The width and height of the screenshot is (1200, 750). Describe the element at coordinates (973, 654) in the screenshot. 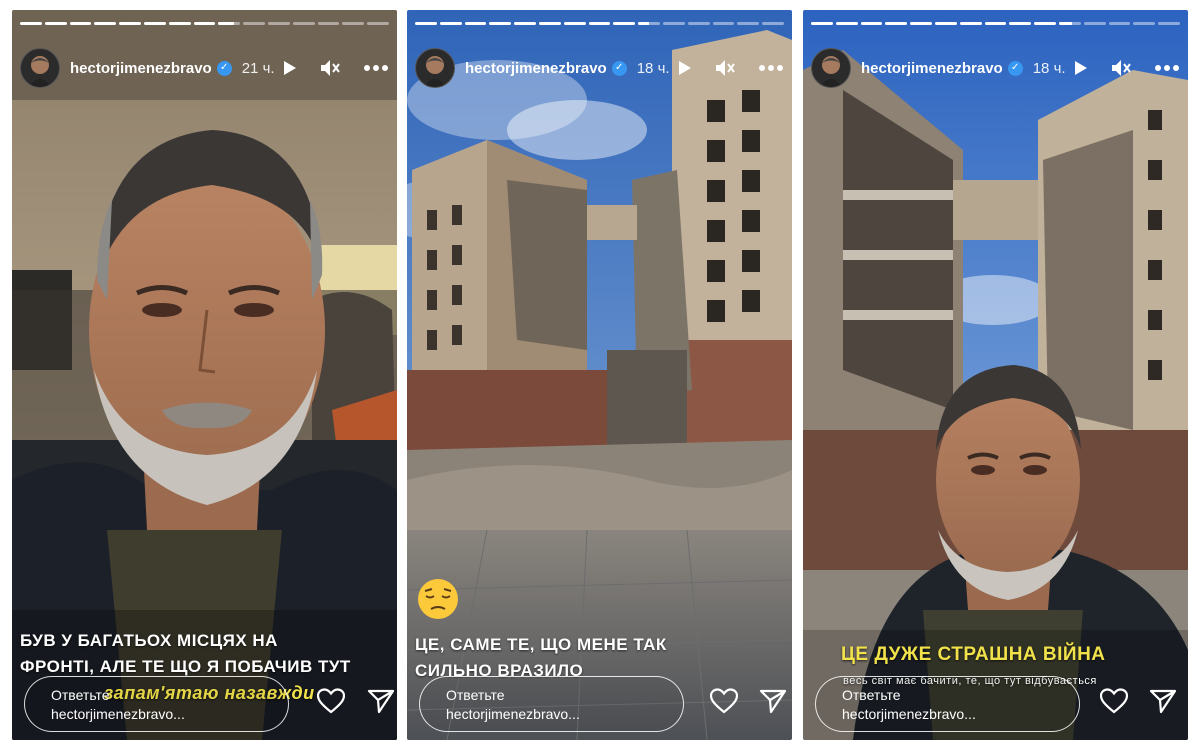

I see `caption-highlight: ЦЕ ДУЖЕ СТРАШНА ВІЙНА` at that location.